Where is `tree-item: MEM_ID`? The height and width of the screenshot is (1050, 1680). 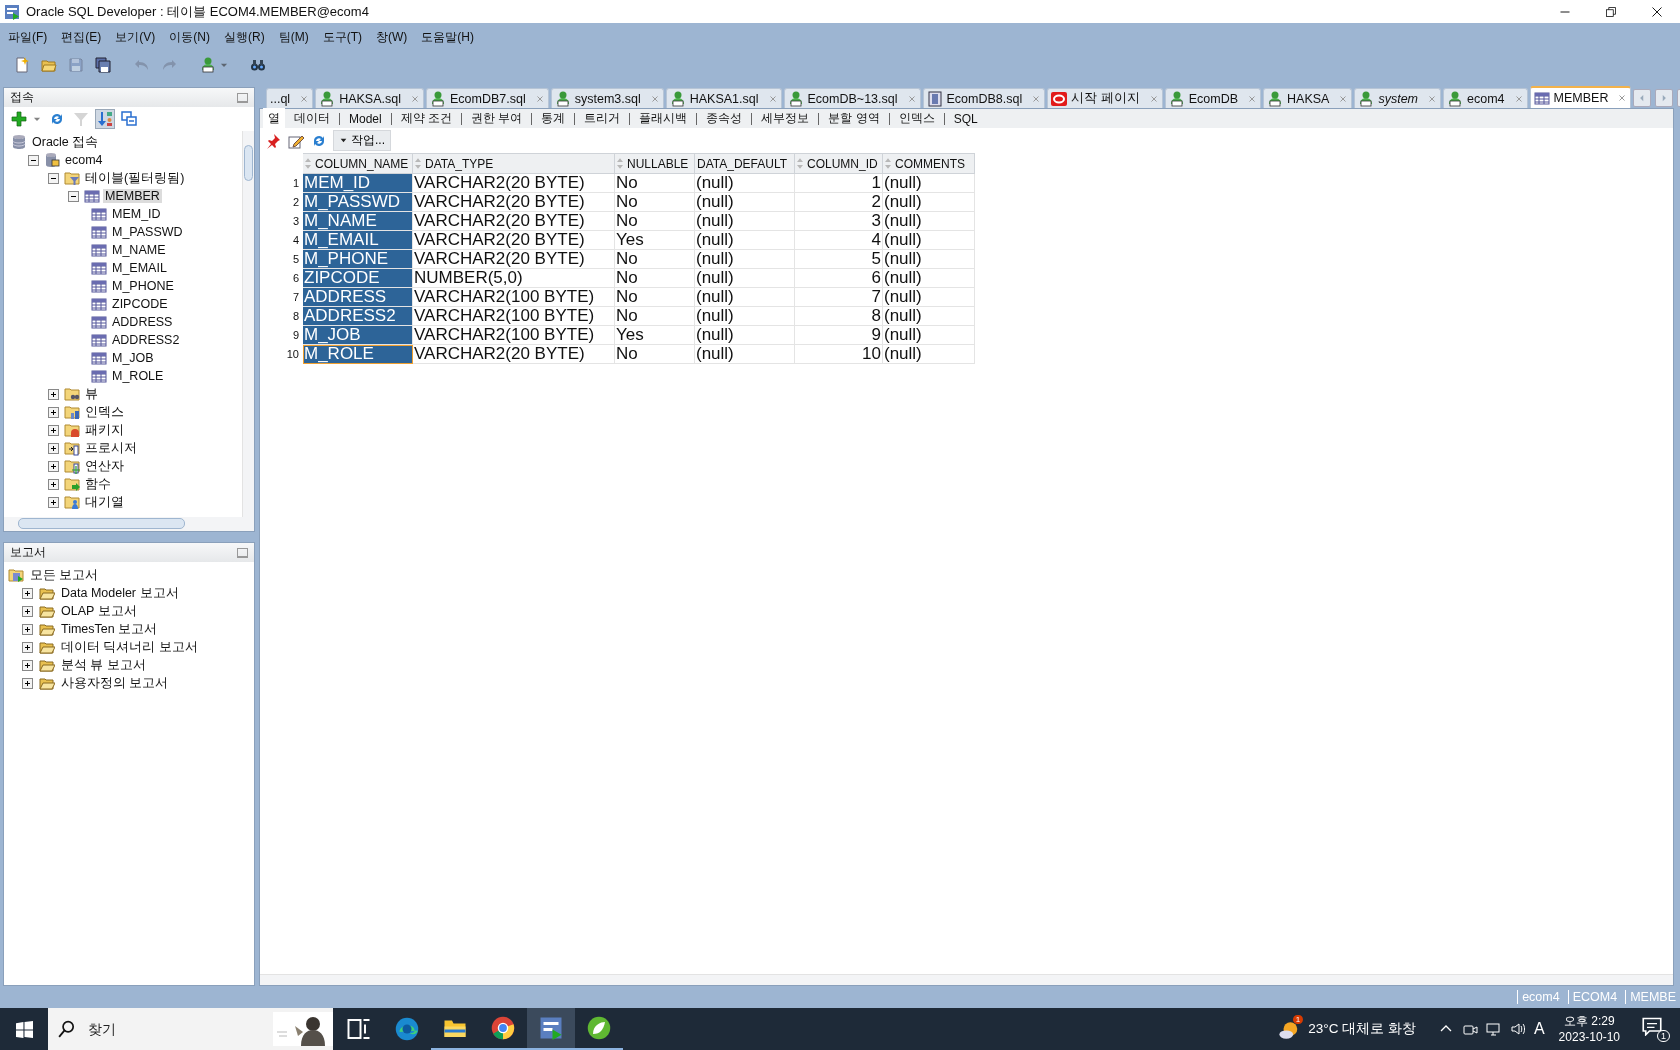 tree-item: MEM_ID is located at coordinates (136, 214).